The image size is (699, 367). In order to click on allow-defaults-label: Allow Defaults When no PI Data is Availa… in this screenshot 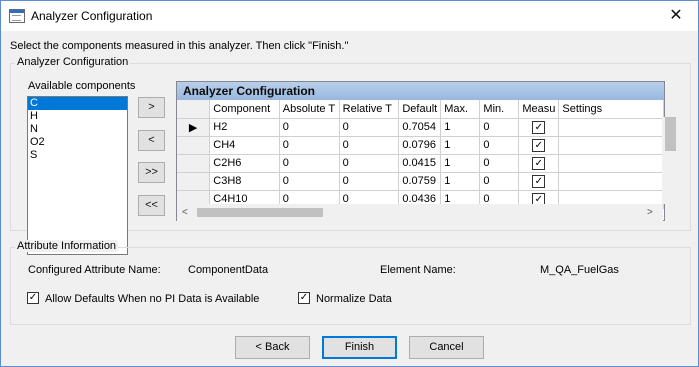, I will do `click(152, 299)`.